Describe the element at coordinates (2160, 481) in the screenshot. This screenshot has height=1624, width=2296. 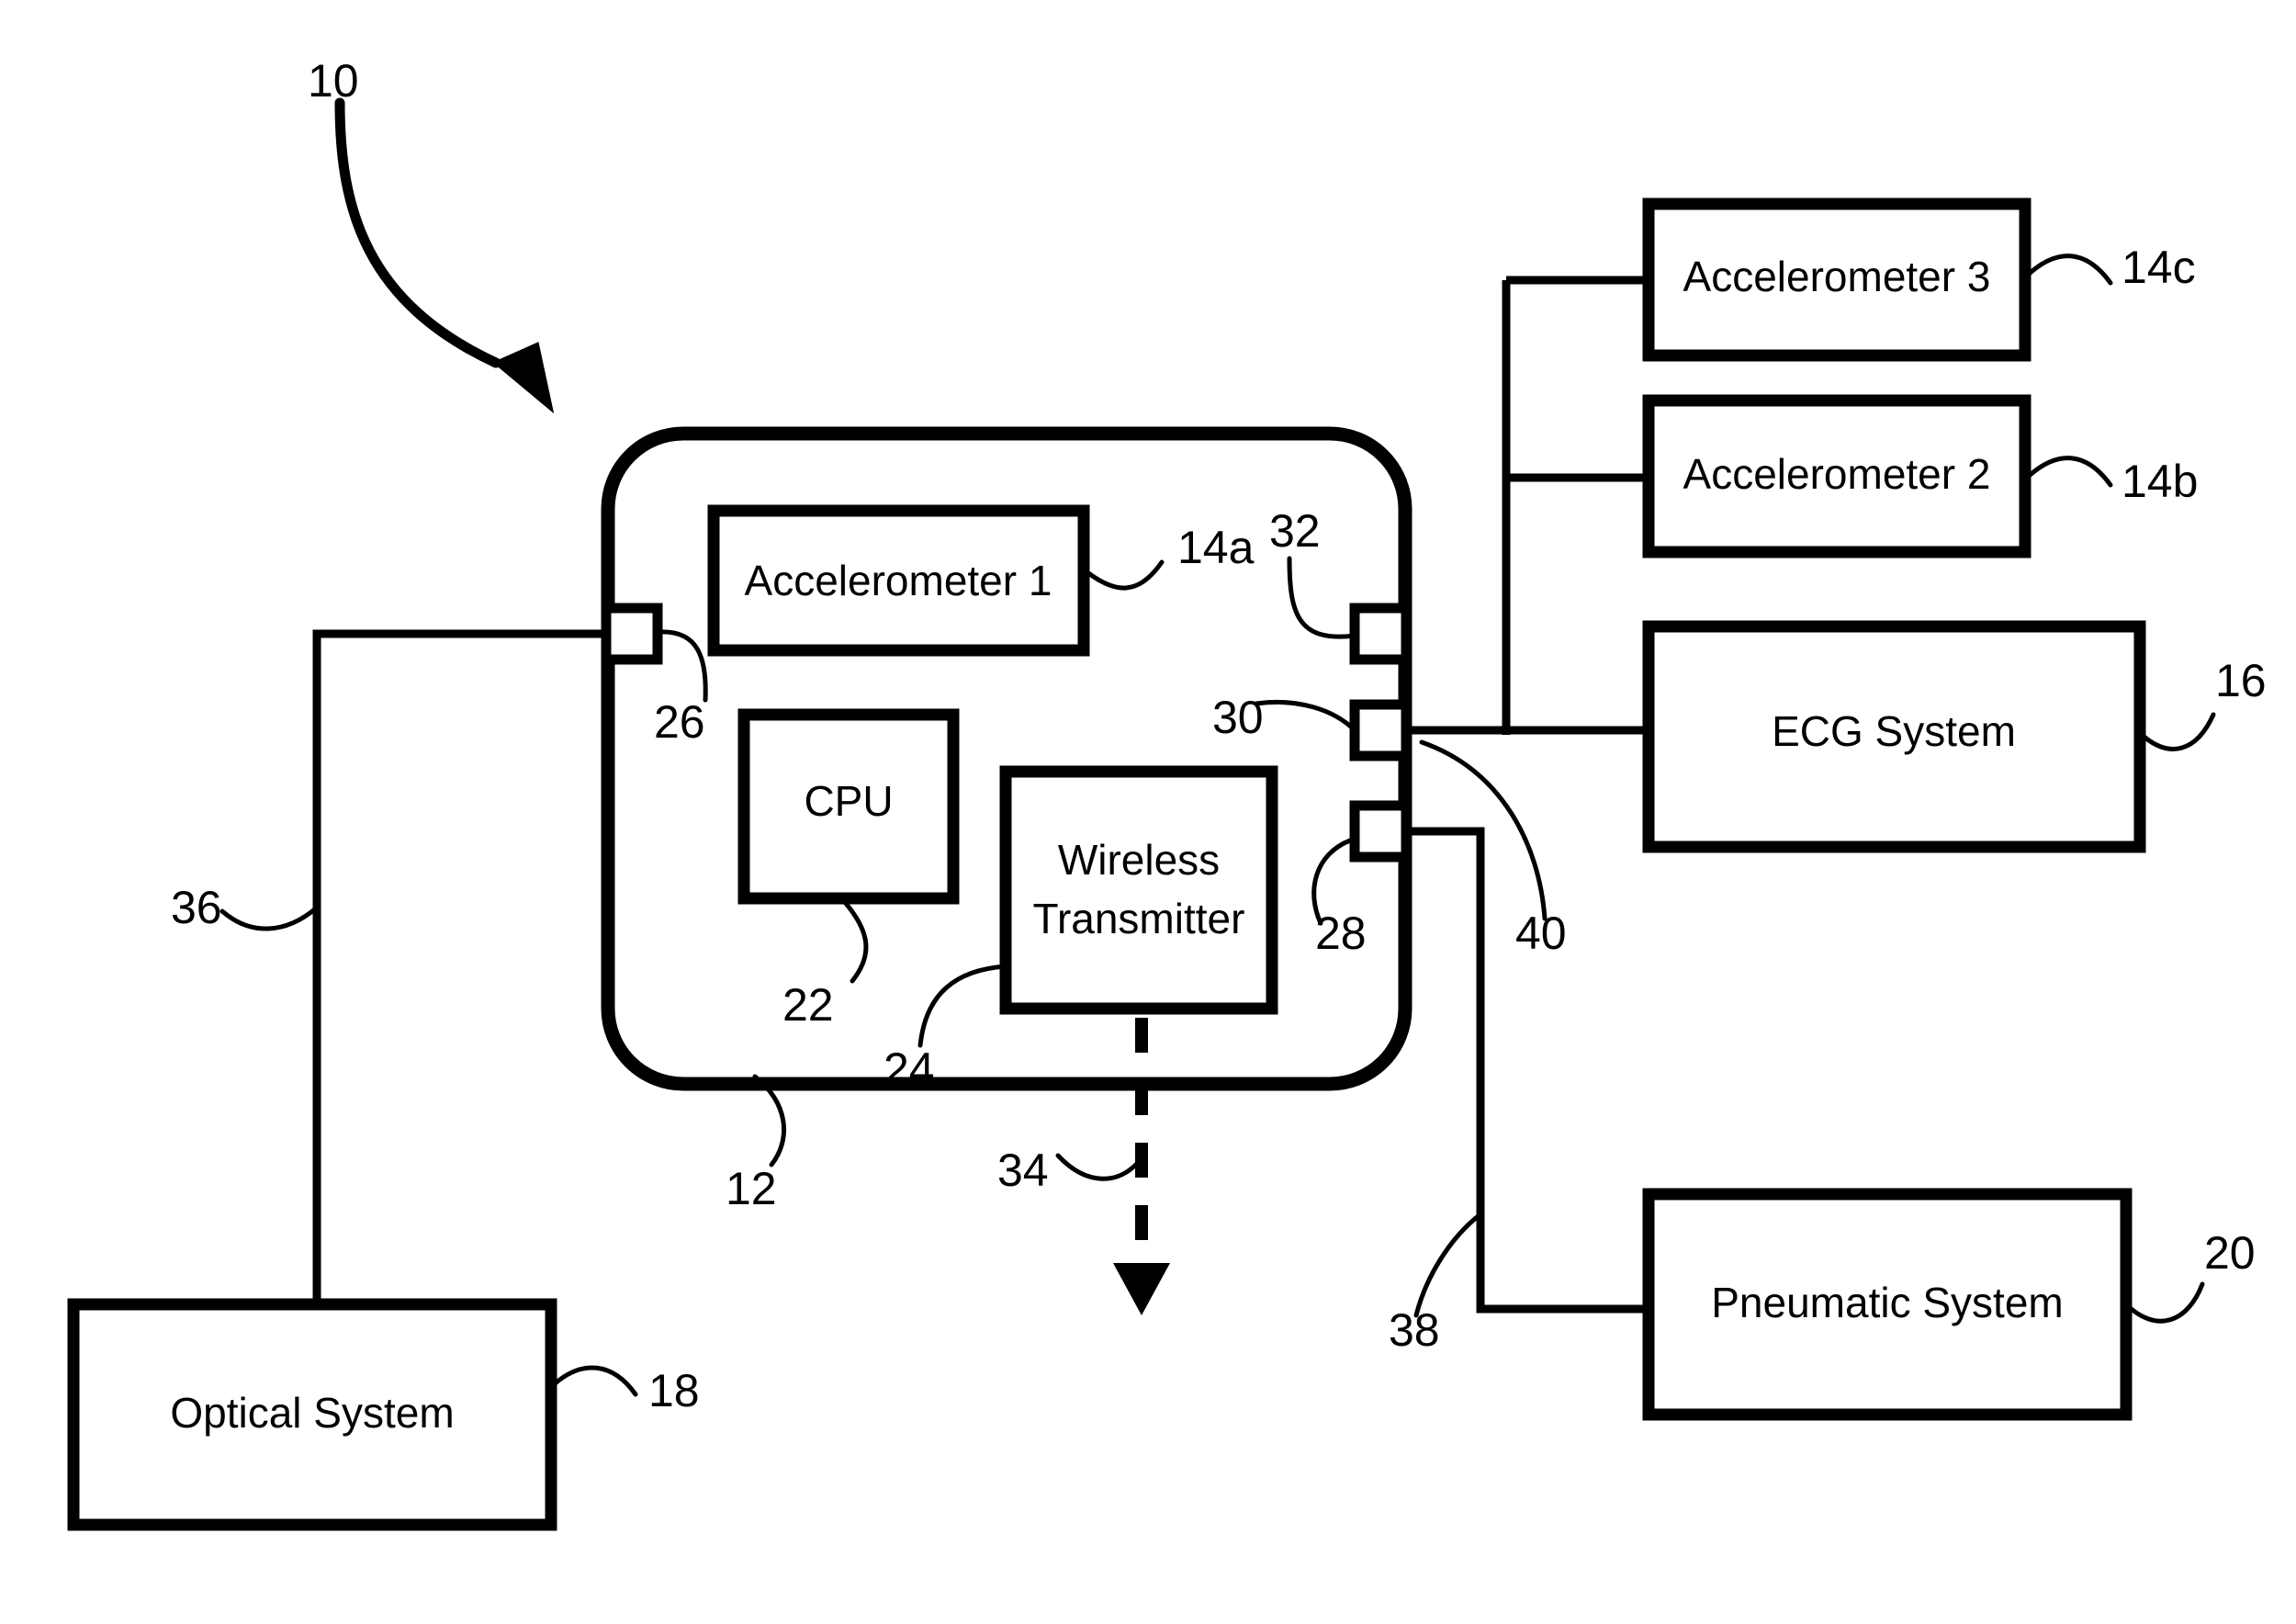
I see `ref-label-14b: 14b` at that location.